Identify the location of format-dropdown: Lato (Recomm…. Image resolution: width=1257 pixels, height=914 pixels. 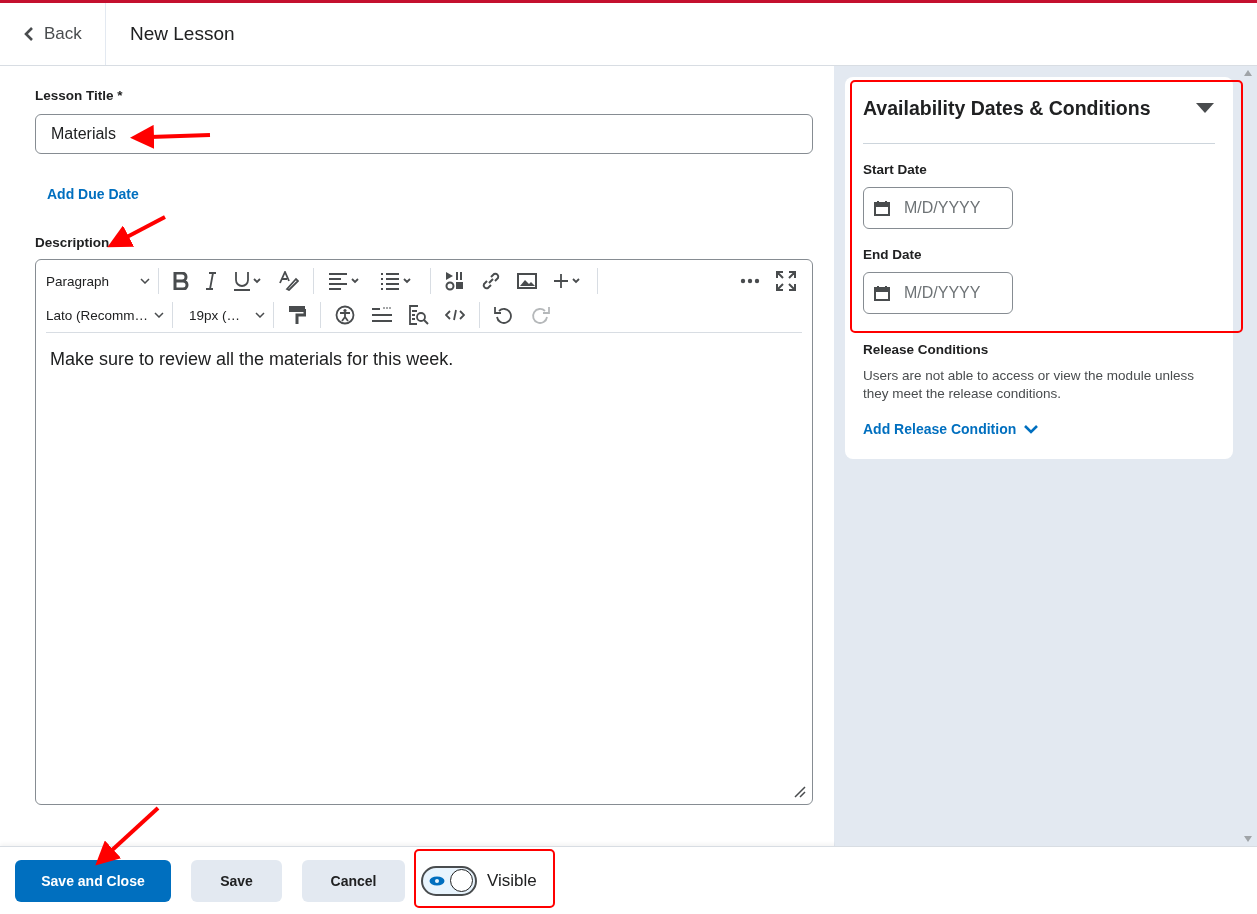
(105, 315).